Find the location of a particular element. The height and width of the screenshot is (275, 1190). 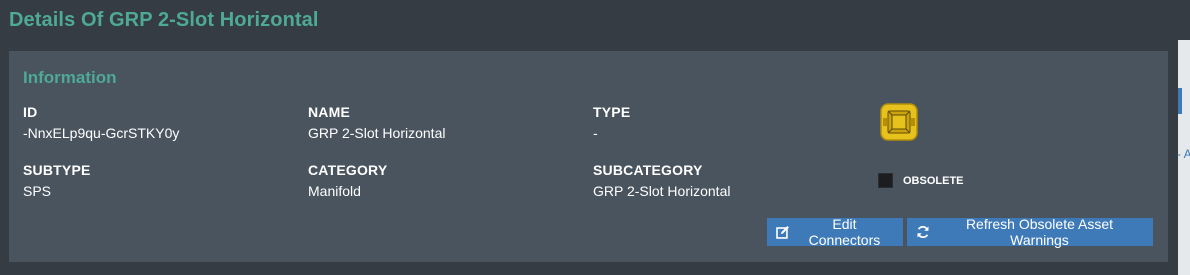

obsolete-toggle: OBSOLETE is located at coordinates (921, 180).